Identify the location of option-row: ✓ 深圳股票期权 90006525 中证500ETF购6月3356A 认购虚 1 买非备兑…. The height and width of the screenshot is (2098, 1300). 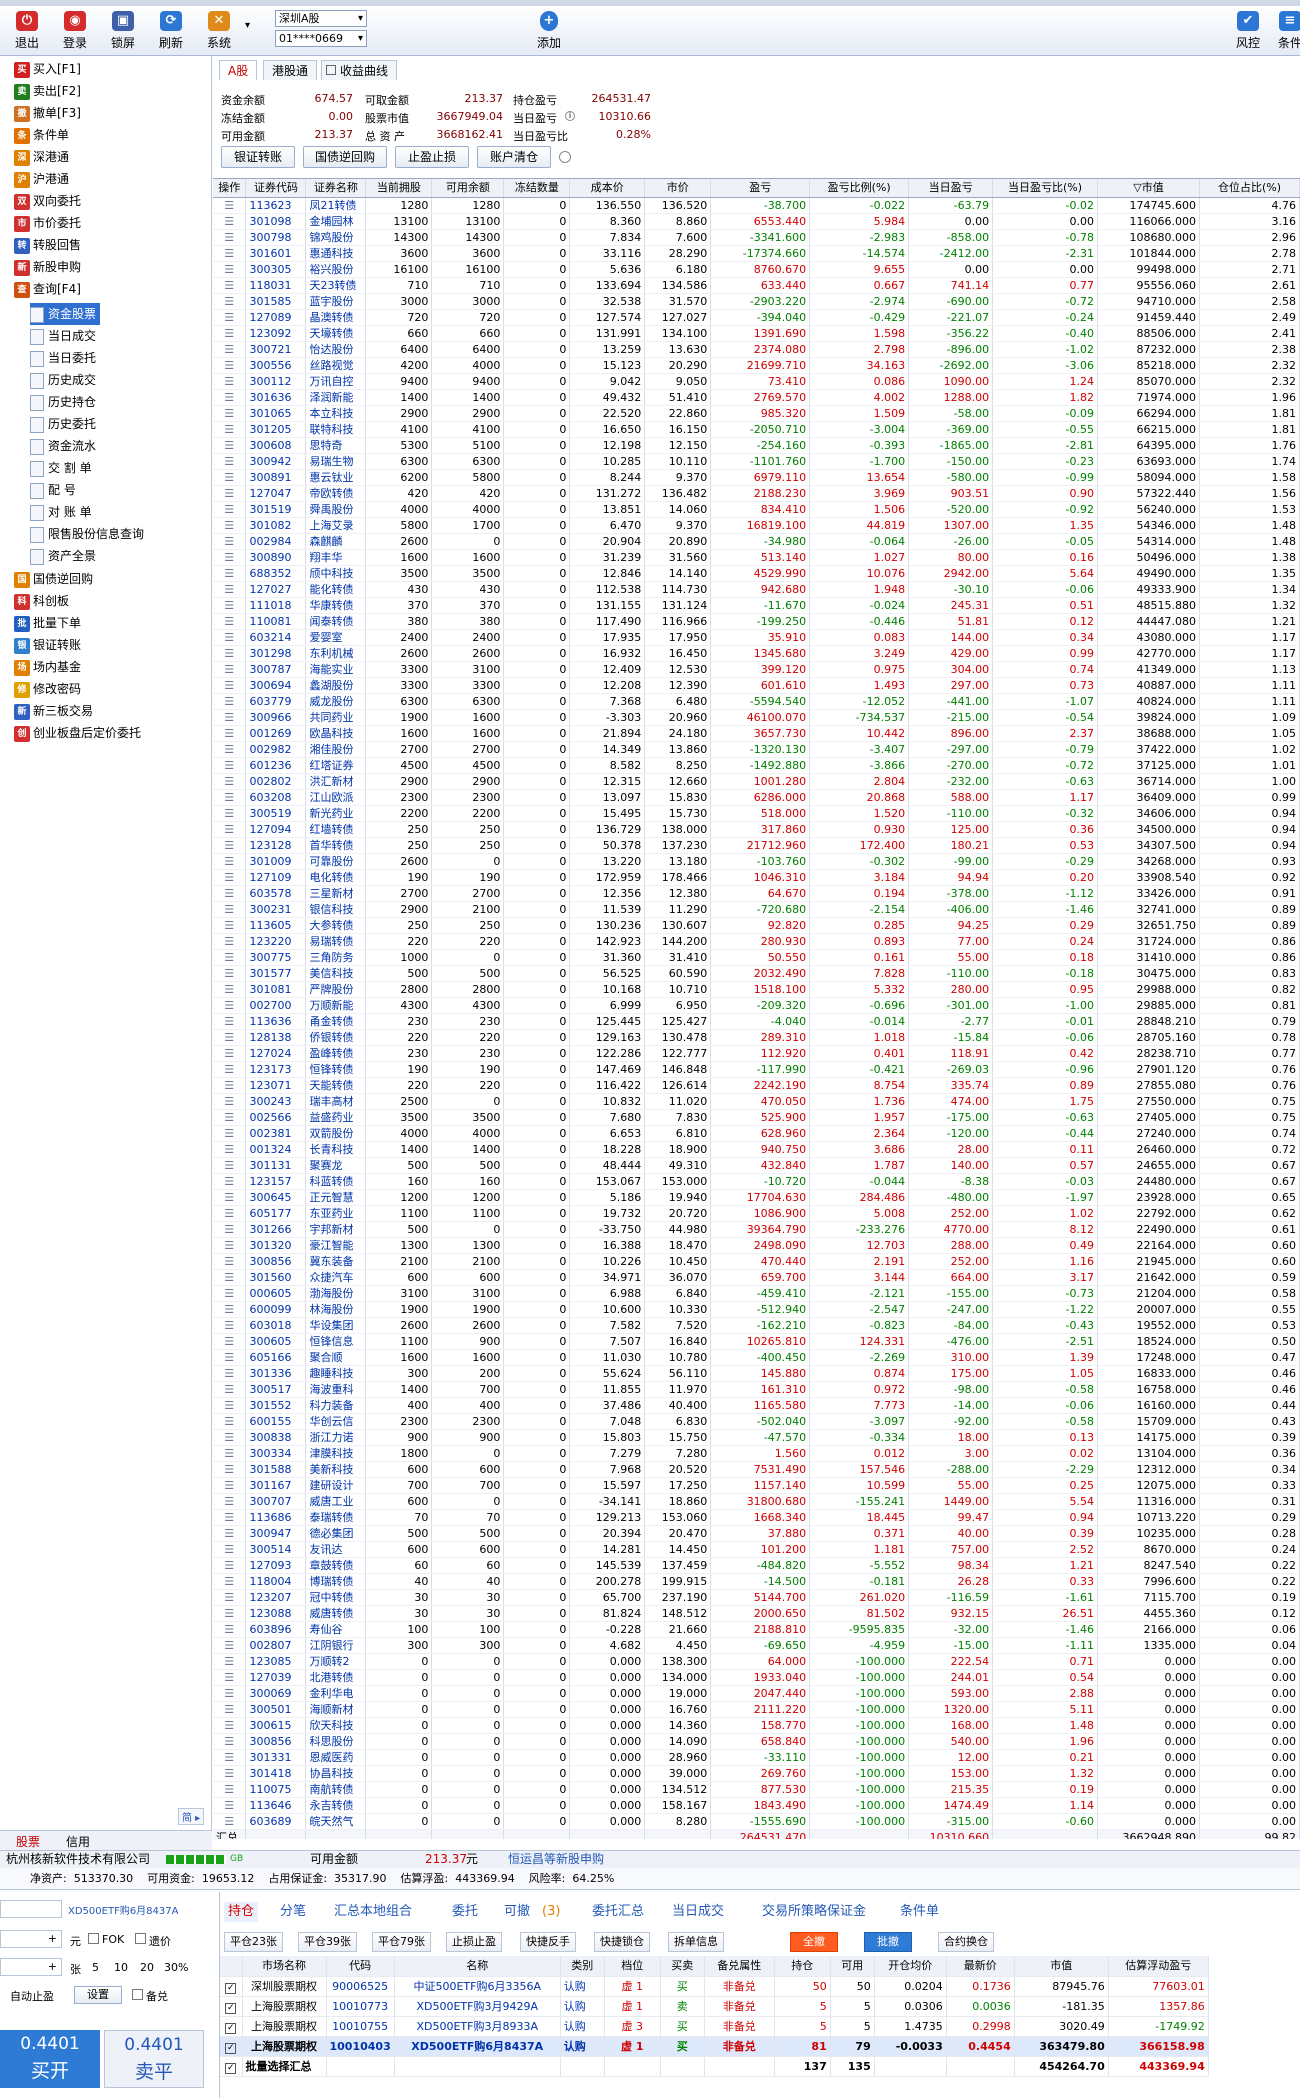
(714, 1986).